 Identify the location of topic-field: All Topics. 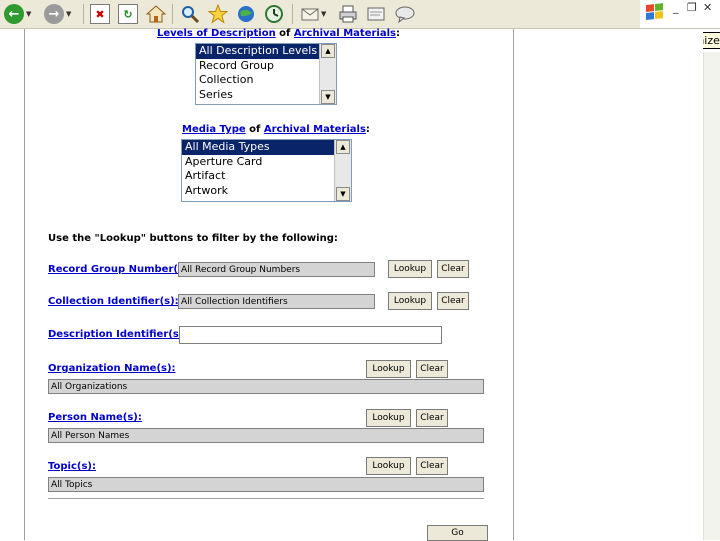
(266, 484).